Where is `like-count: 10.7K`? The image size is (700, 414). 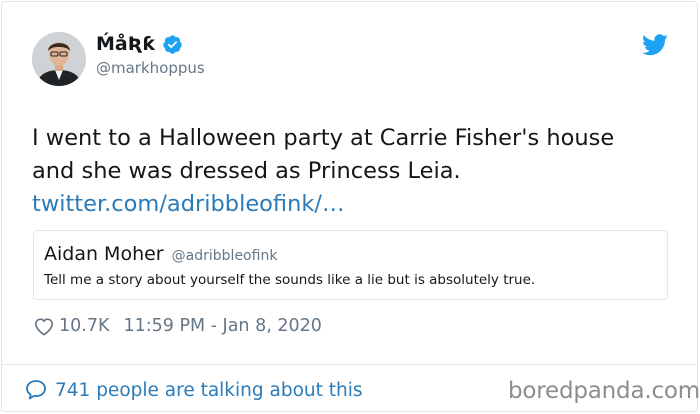 like-count: 10.7K is located at coordinates (84, 326).